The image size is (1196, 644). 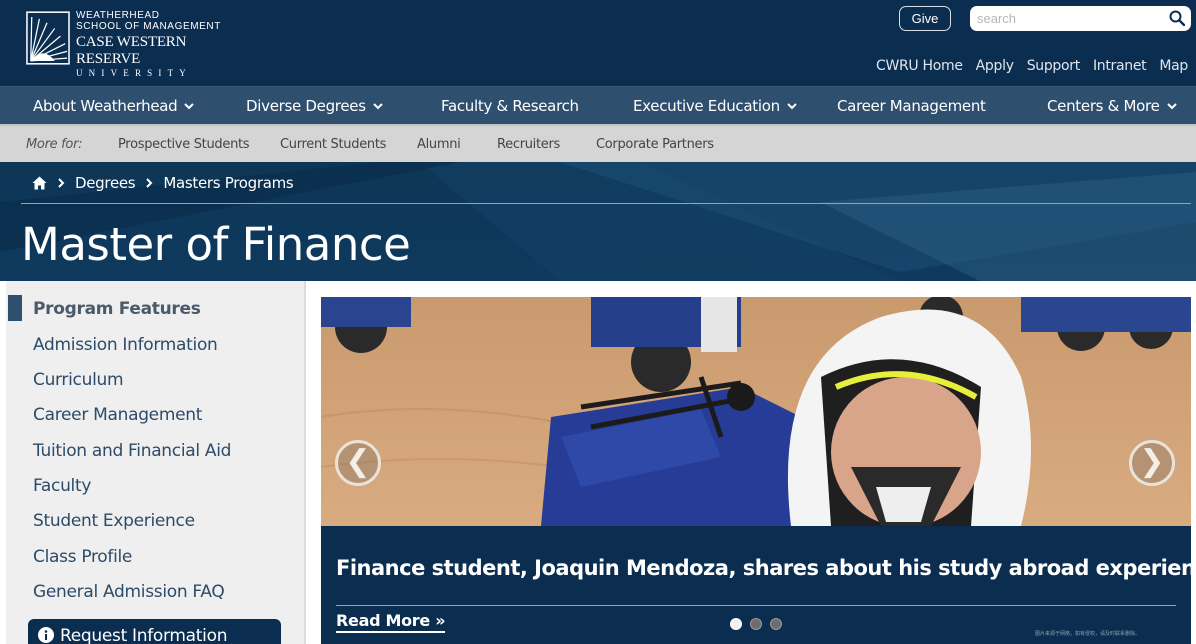 What do you see at coordinates (216, 244) in the screenshot?
I see `page-title: Master of Finance` at bounding box center [216, 244].